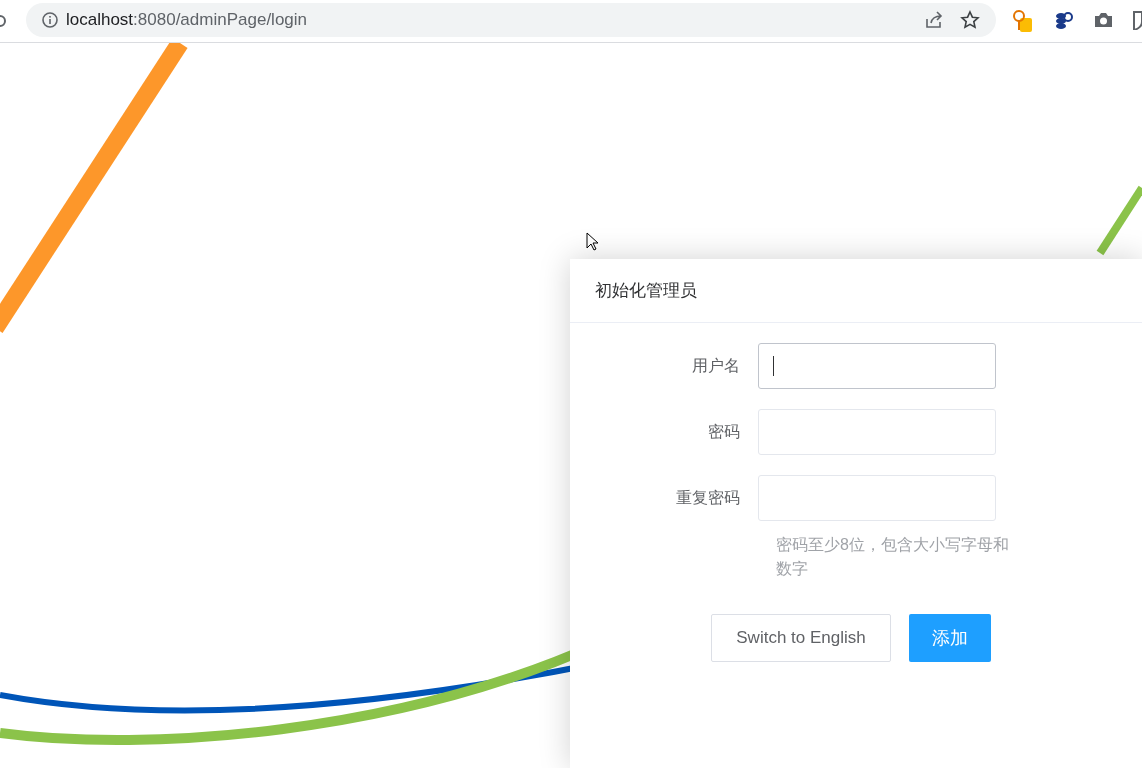 The image size is (1142, 768). Describe the element at coordinates (724, 432) in the screenshot. I see `field-label: 密码` at that location.